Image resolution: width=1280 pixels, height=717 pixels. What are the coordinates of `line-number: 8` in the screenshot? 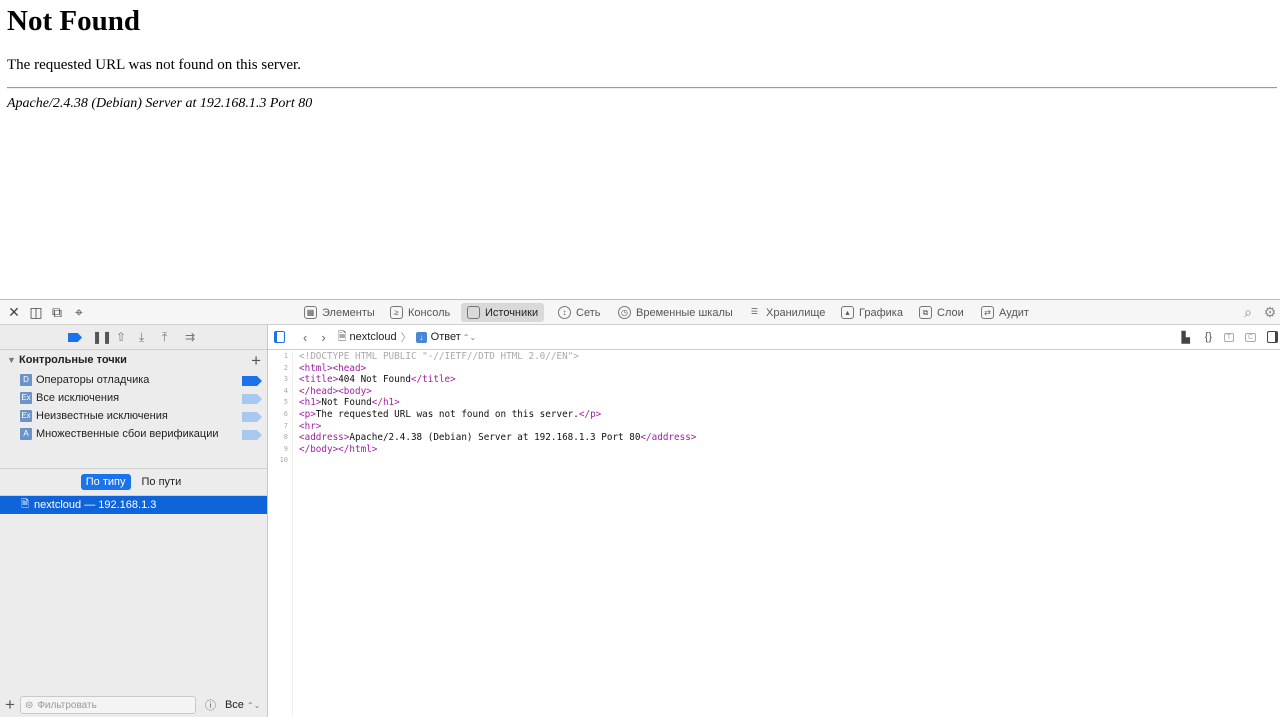 It's located at (280, 438).